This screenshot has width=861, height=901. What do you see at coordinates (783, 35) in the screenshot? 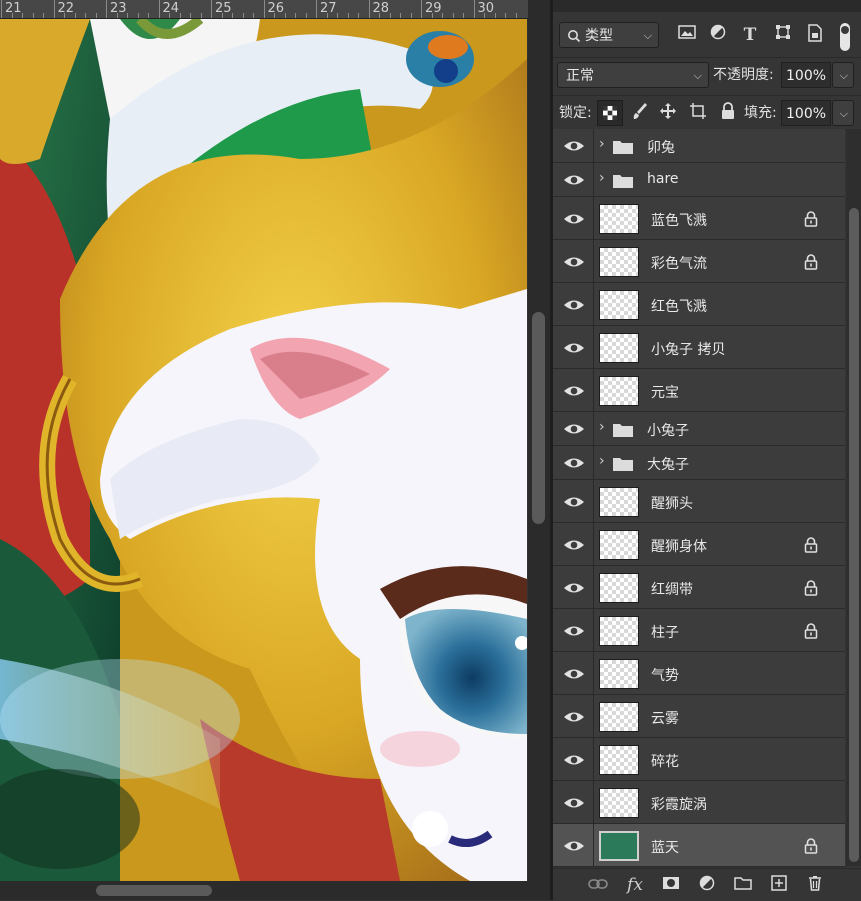
I see `shape-filter-icon` at bounding box center [783, 35].